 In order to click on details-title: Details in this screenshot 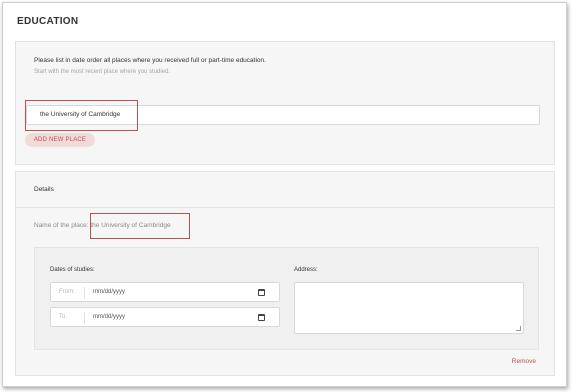, I will do `click(44, 189)`.